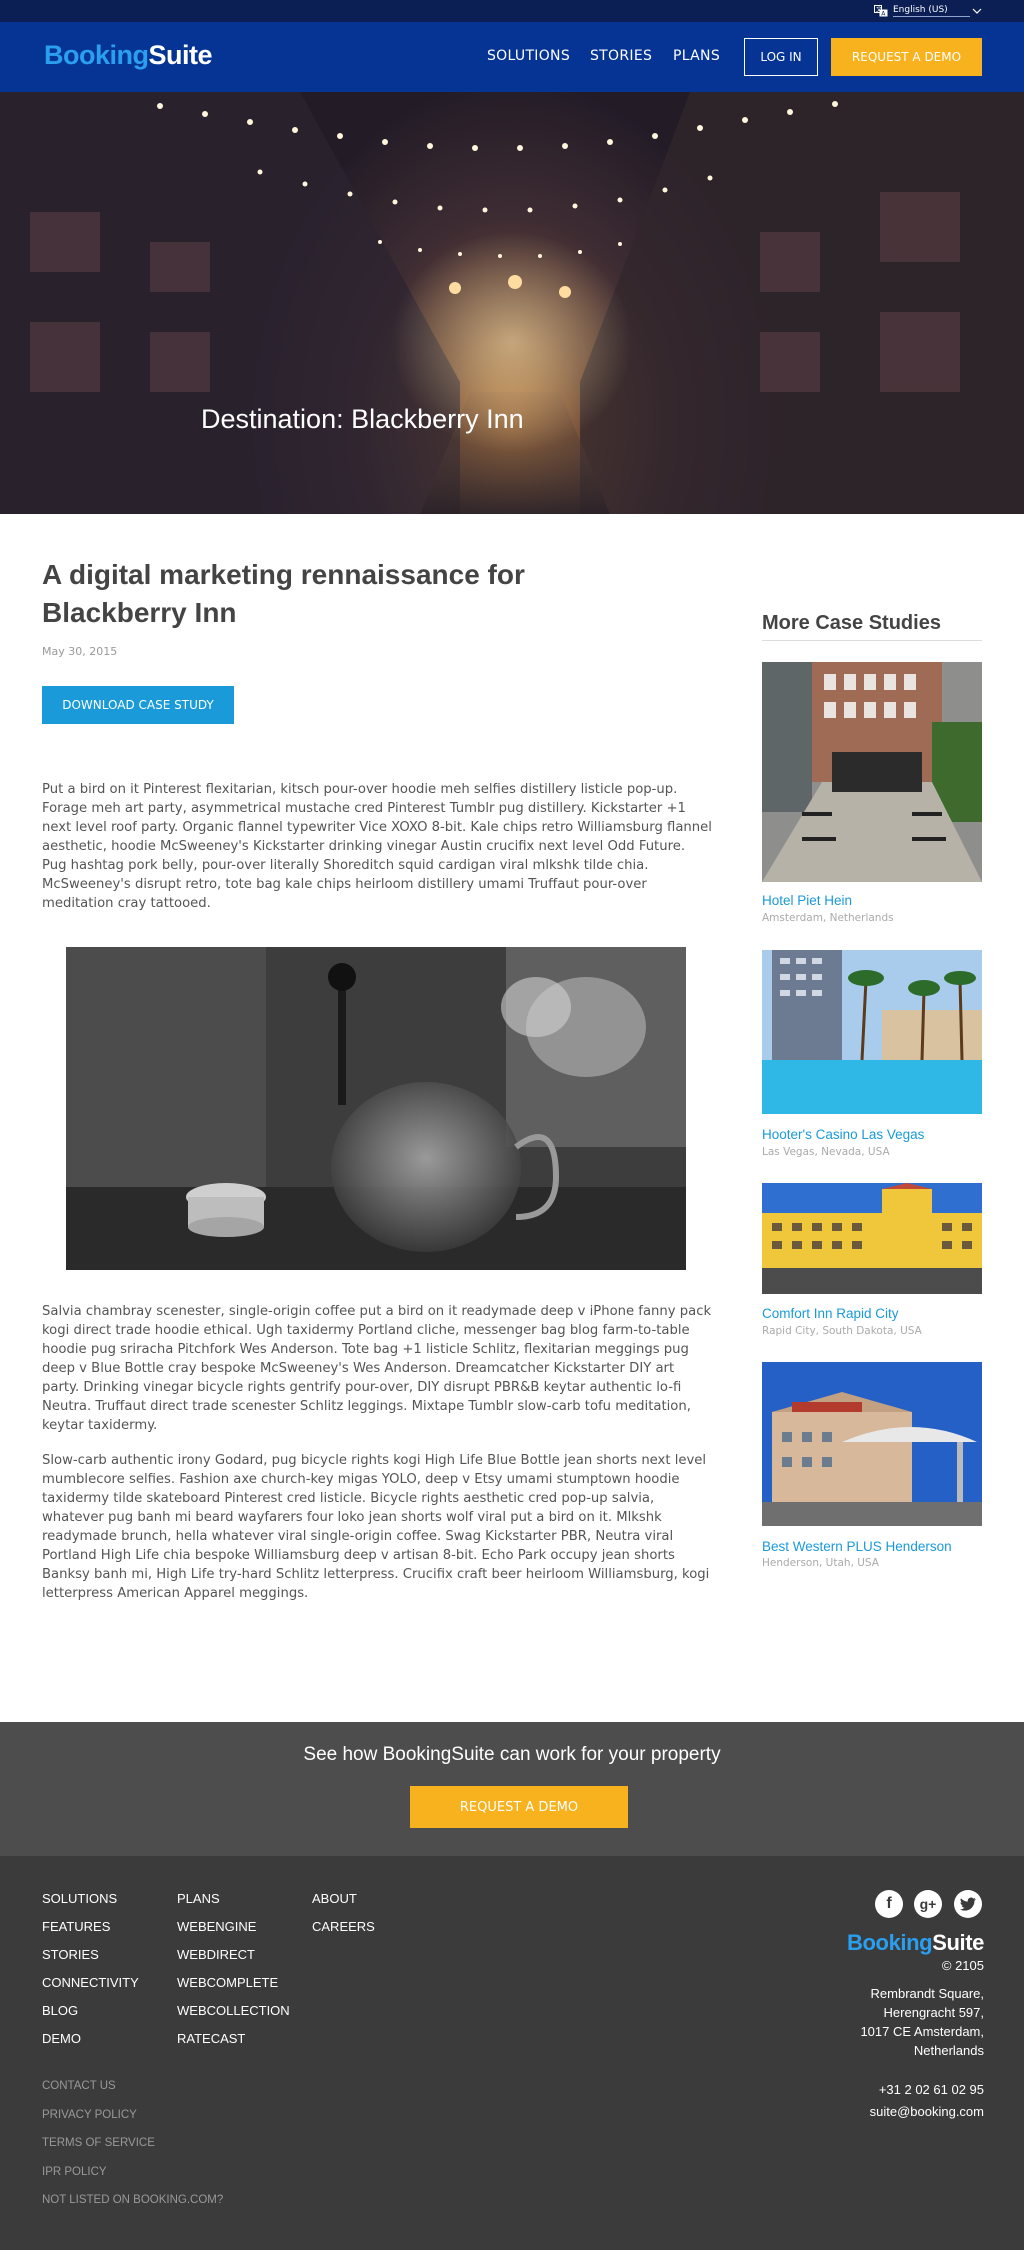 This screenshot has width=1024, height=2250. Describe the element at coordinates (948, 2050) in the screenshot. I see `address-line-4: Netherlands` at that location.